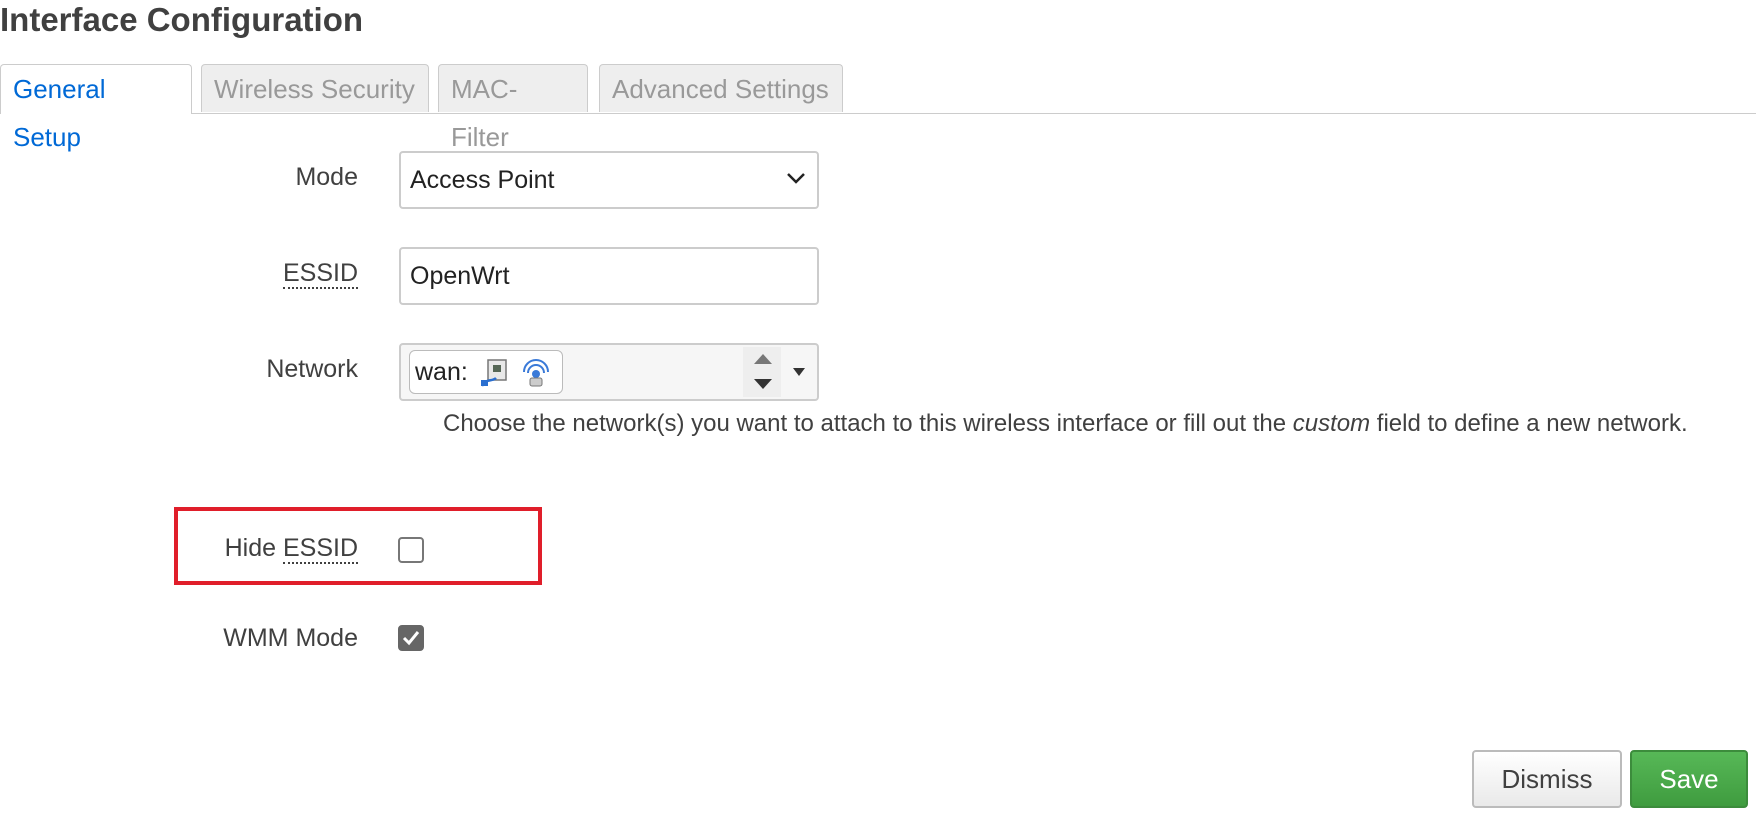 This screenshot has height=826, width=1756. What do you see at coordinates (460, 276) in the screenshot?
I see `essid-input-value: OpenWrt` at bounding box center [460, 276].